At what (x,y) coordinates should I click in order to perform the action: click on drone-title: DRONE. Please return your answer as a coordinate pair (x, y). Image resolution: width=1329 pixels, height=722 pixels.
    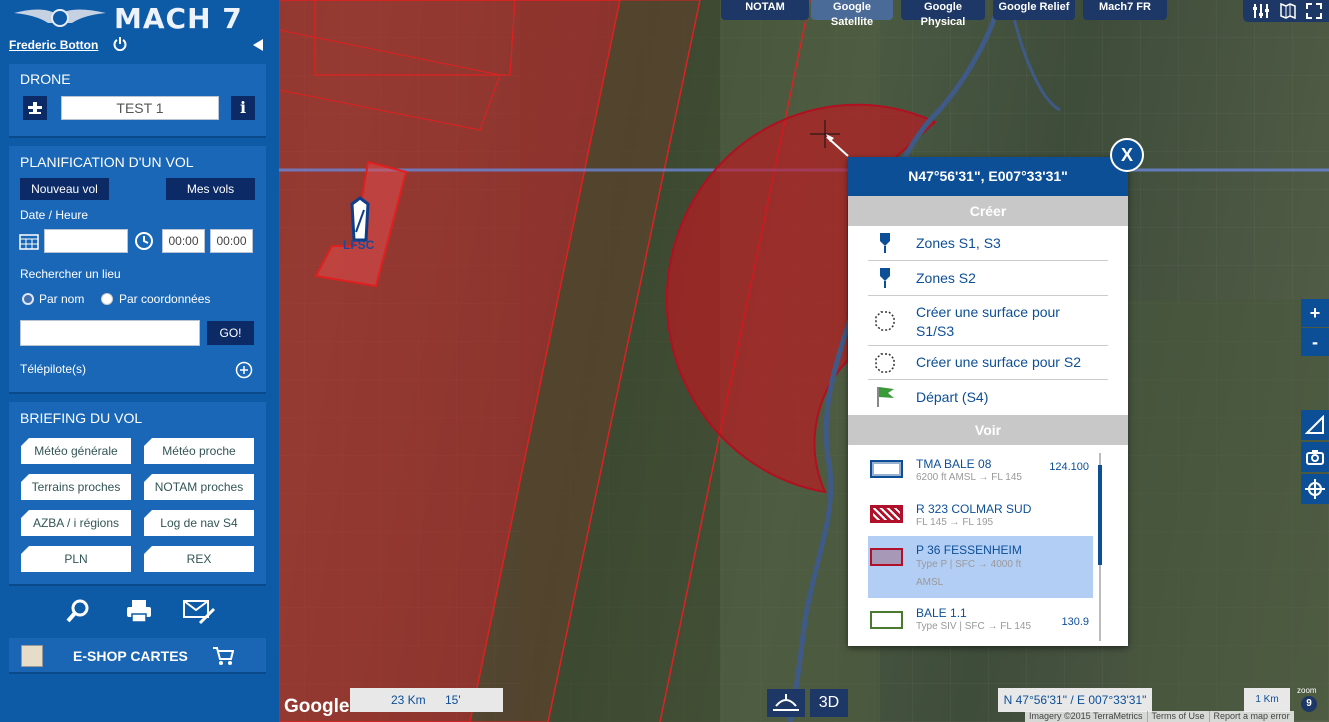
    Looking at the image, I should click on (45, 79).